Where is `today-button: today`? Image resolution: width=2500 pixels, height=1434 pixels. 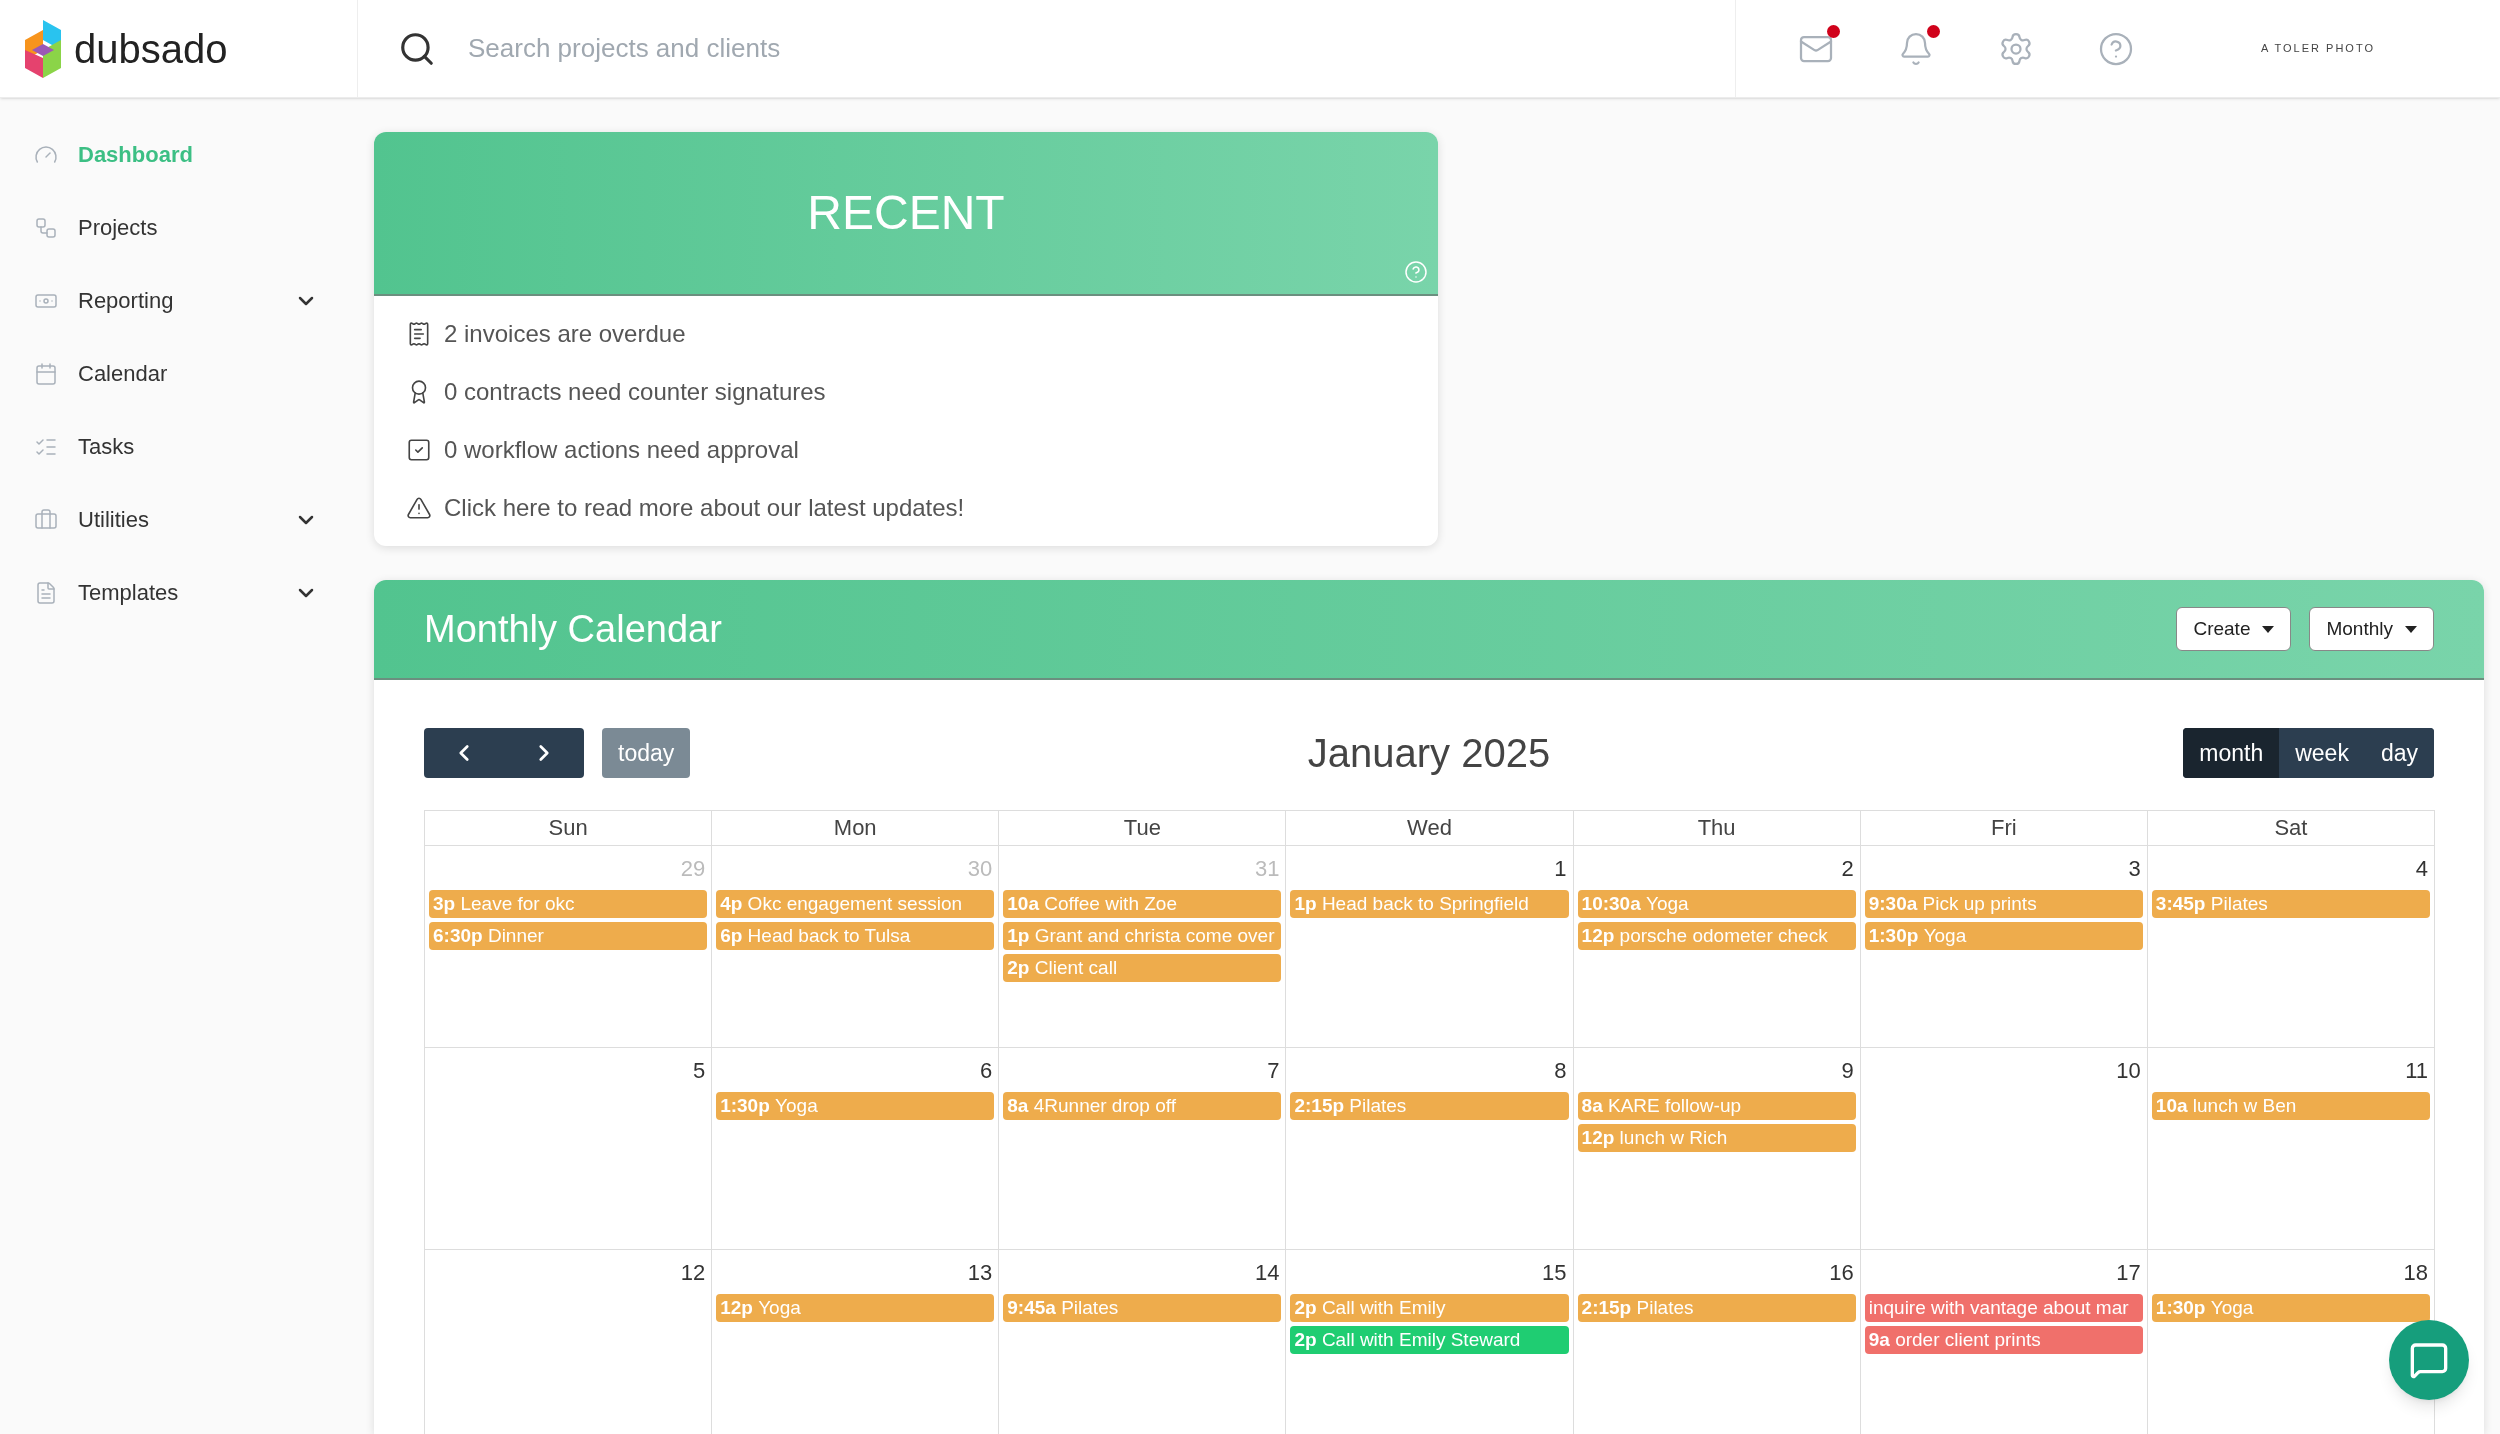
today-button: today is located at coordinates (646, 753).